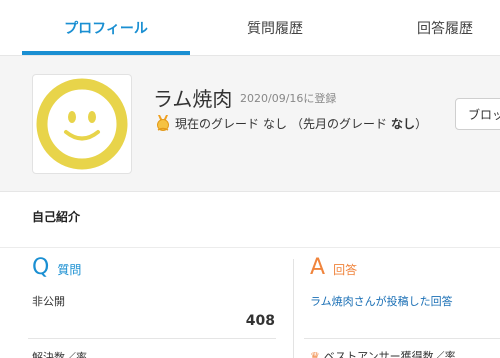 The image size is (500, 358). Describe the element at coordinates (430, 28) in the screenshot. I see `tab-answer-history: 回答履歴` at that location.